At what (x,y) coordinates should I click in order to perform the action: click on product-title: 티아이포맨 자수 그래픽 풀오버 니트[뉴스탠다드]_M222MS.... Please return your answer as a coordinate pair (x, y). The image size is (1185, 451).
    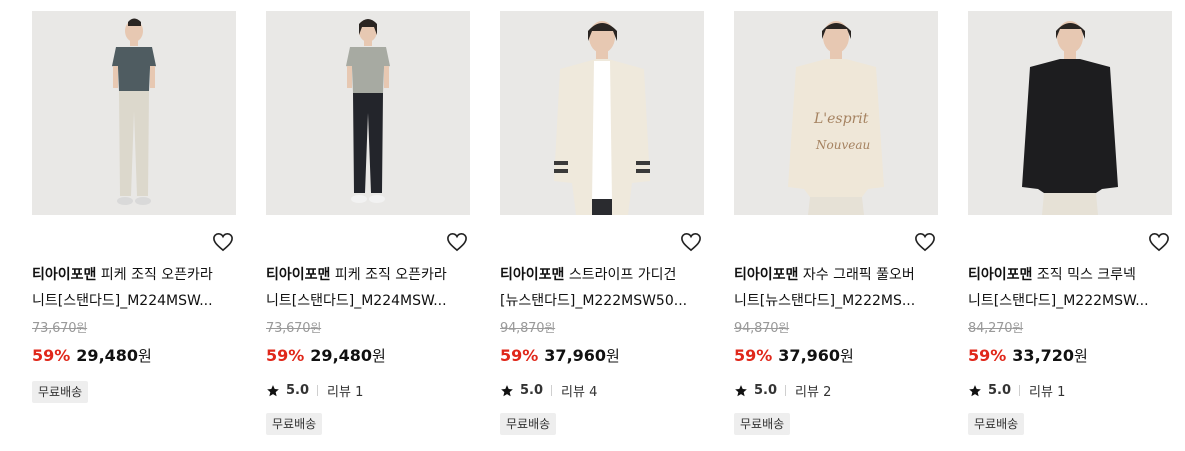
    Looking at the image, I should click on (837, 288).